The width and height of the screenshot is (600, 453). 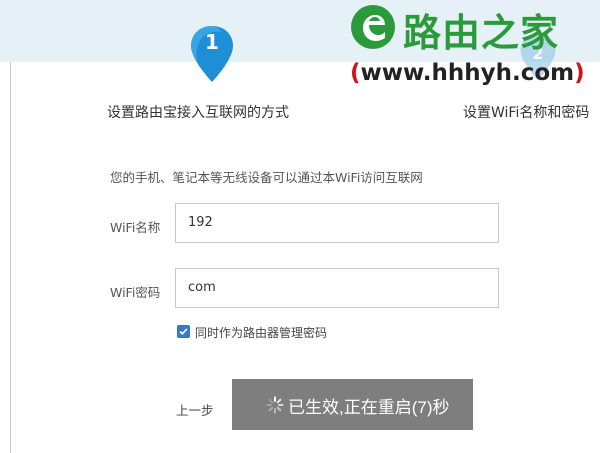 I want to click on wifi-password-input: com, so click(x=337, y=288).